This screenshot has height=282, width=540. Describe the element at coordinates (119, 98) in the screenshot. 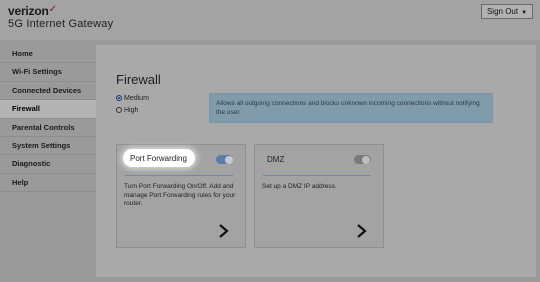

I see `radio-selected-icon` at that location.